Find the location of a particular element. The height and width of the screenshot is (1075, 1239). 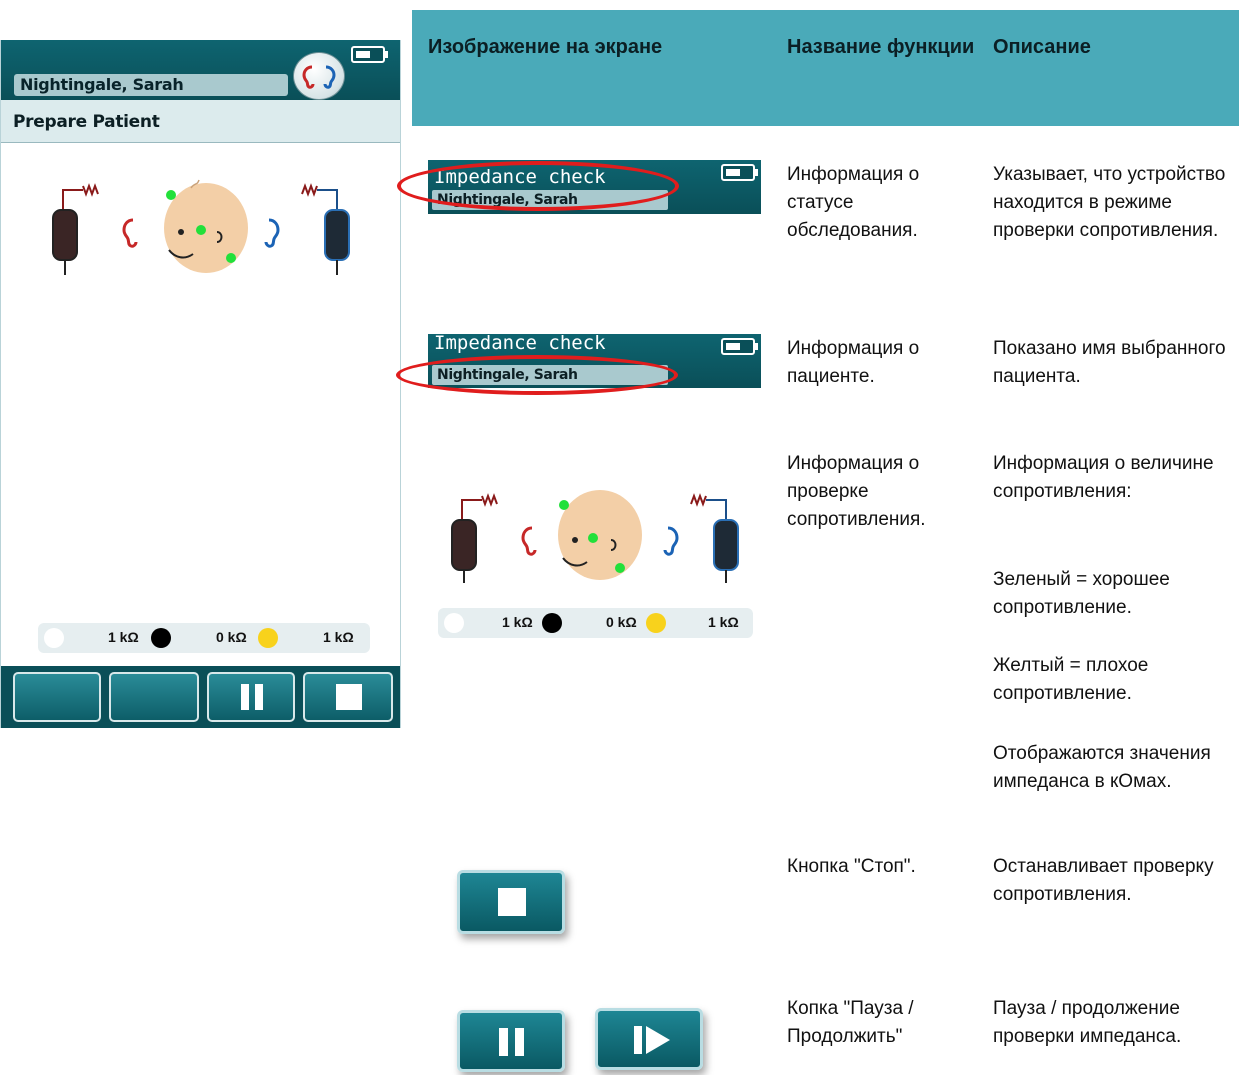

baby-head-icon is located at coordinates (206, 226).